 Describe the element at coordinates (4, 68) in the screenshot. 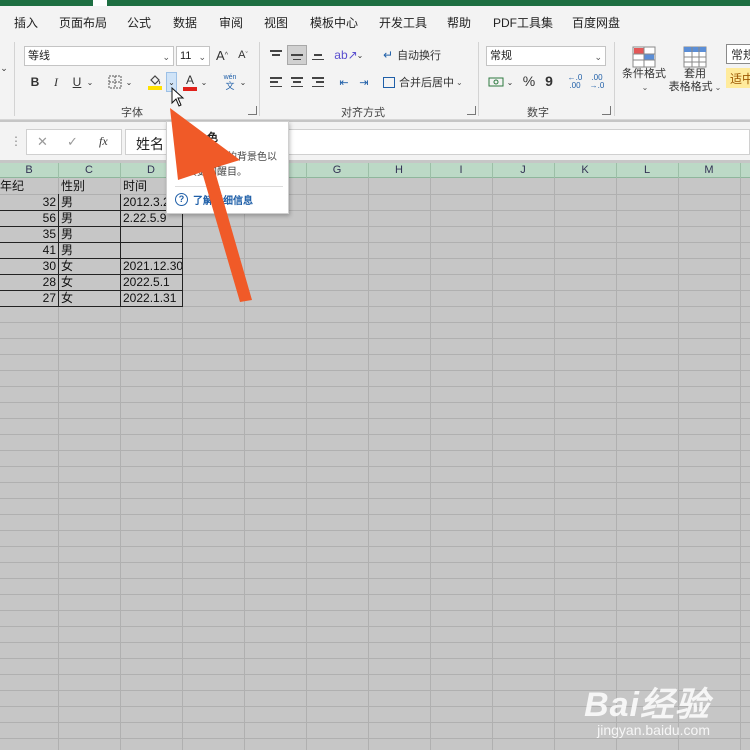

I see `clipboard-caret-icon: ⌄` at that location.